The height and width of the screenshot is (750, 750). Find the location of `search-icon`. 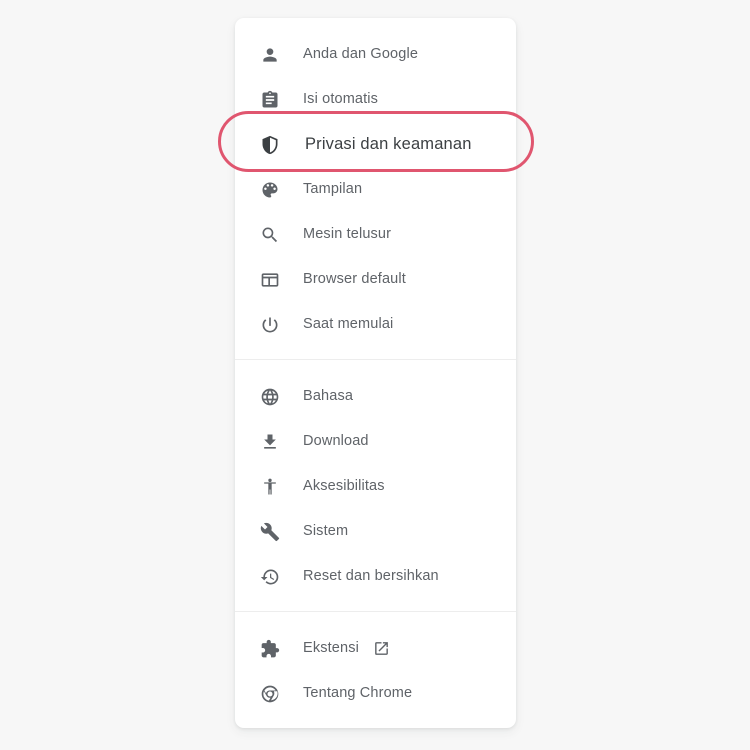

search-icon is located at coordinates (270, 235).